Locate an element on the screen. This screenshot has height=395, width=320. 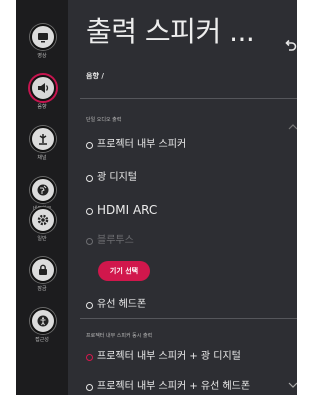
sidebar-item-label: 접근성 is located at coordinates (42, 340).